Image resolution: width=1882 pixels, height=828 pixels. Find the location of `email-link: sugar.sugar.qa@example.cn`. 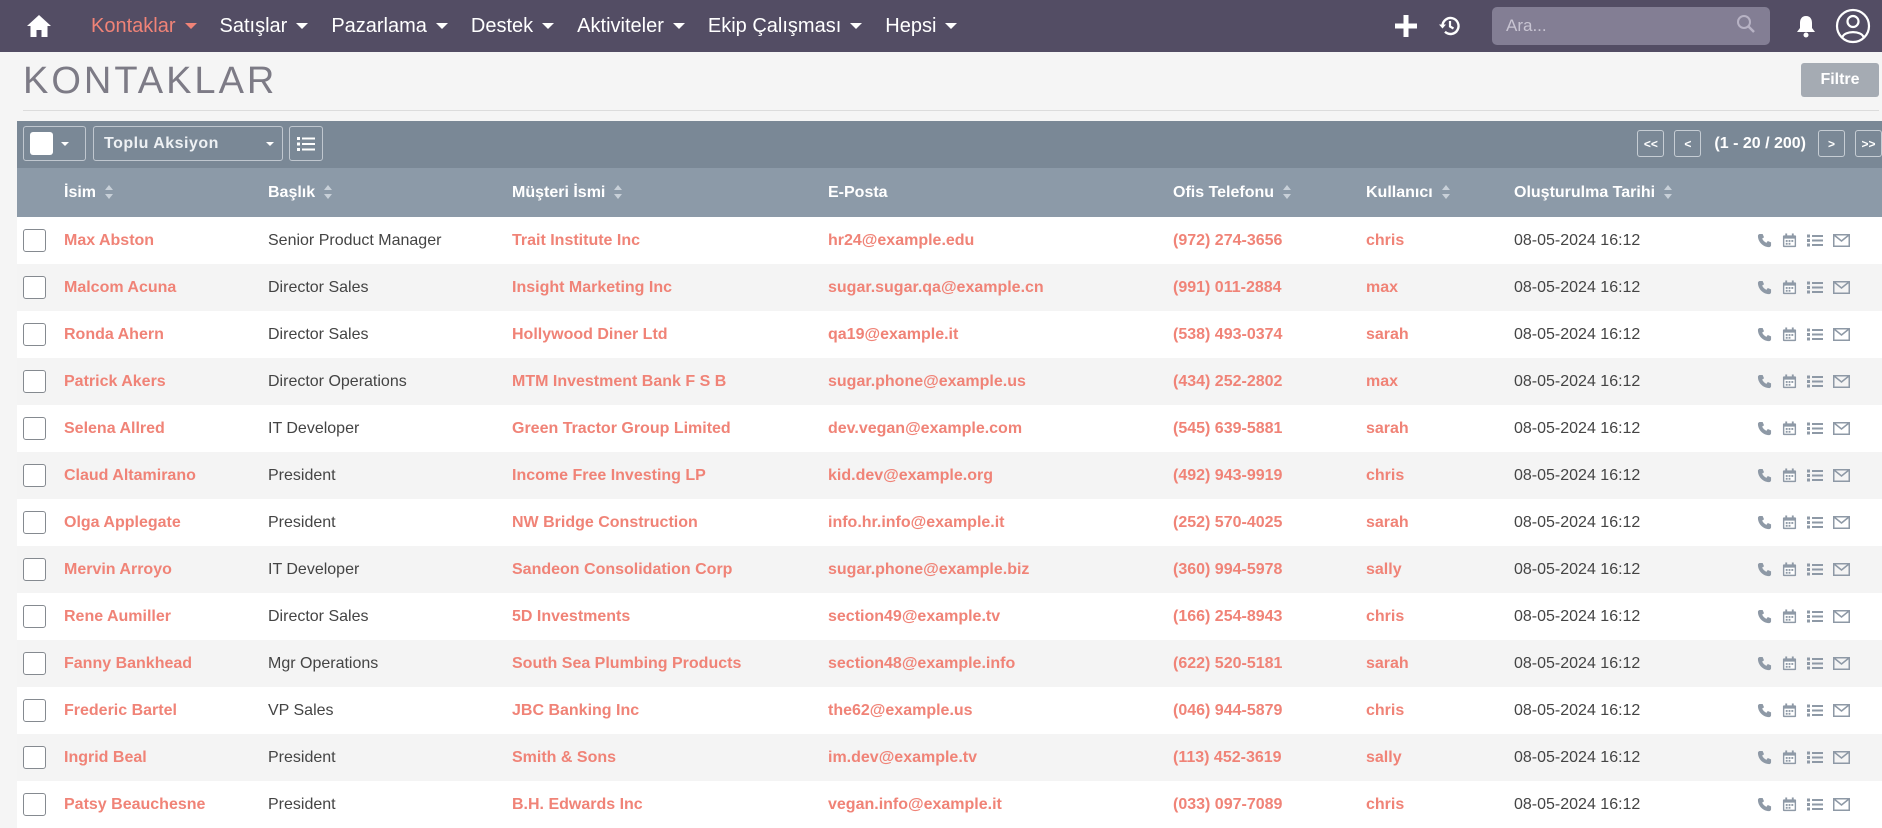

email-link: sugar.sugar.qa@example.cn is located at coordinates (936, 287).